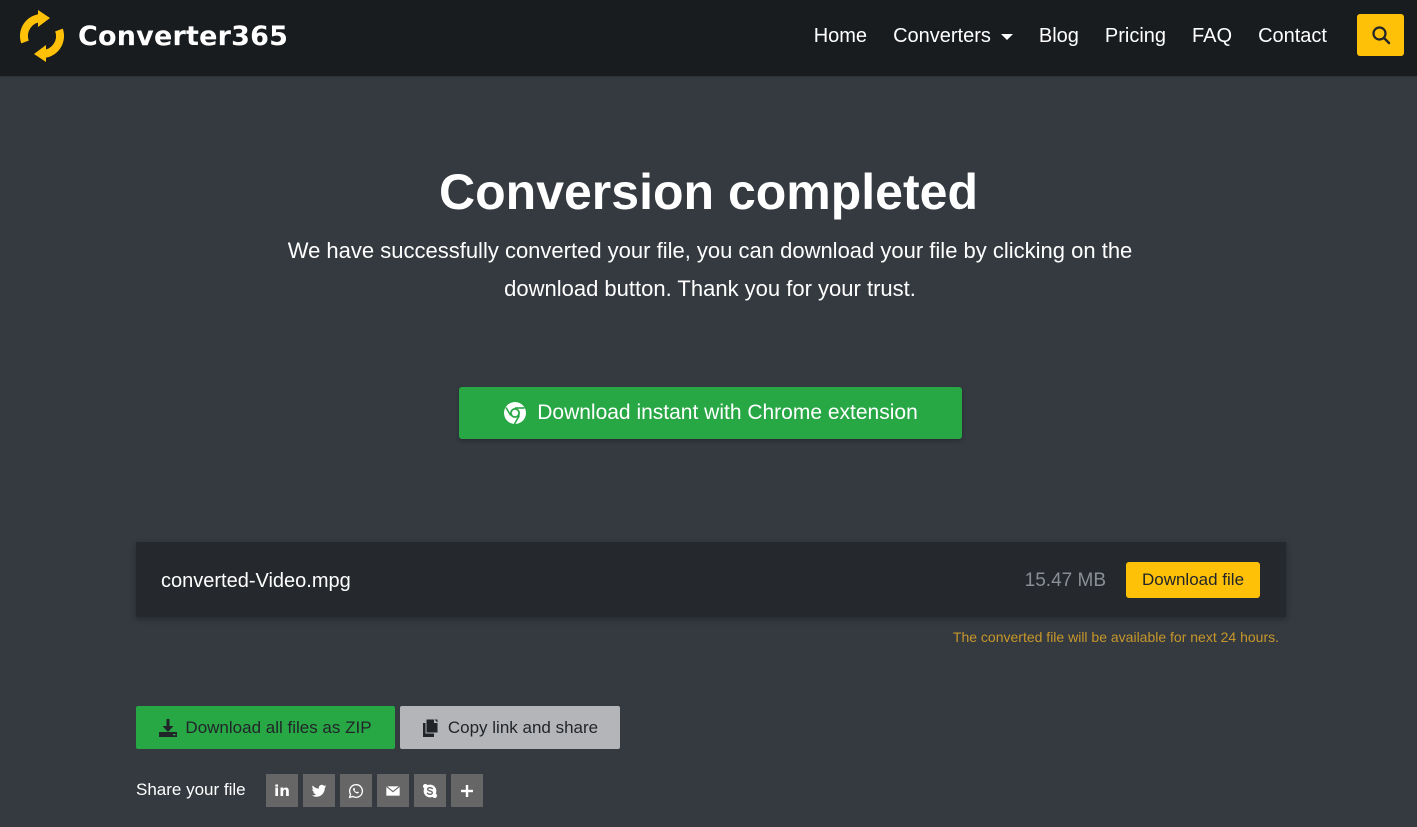 The height and width of the screenshot is (827, 1417). I want to click on nav-converters-label: Converters, so click(942, 35).